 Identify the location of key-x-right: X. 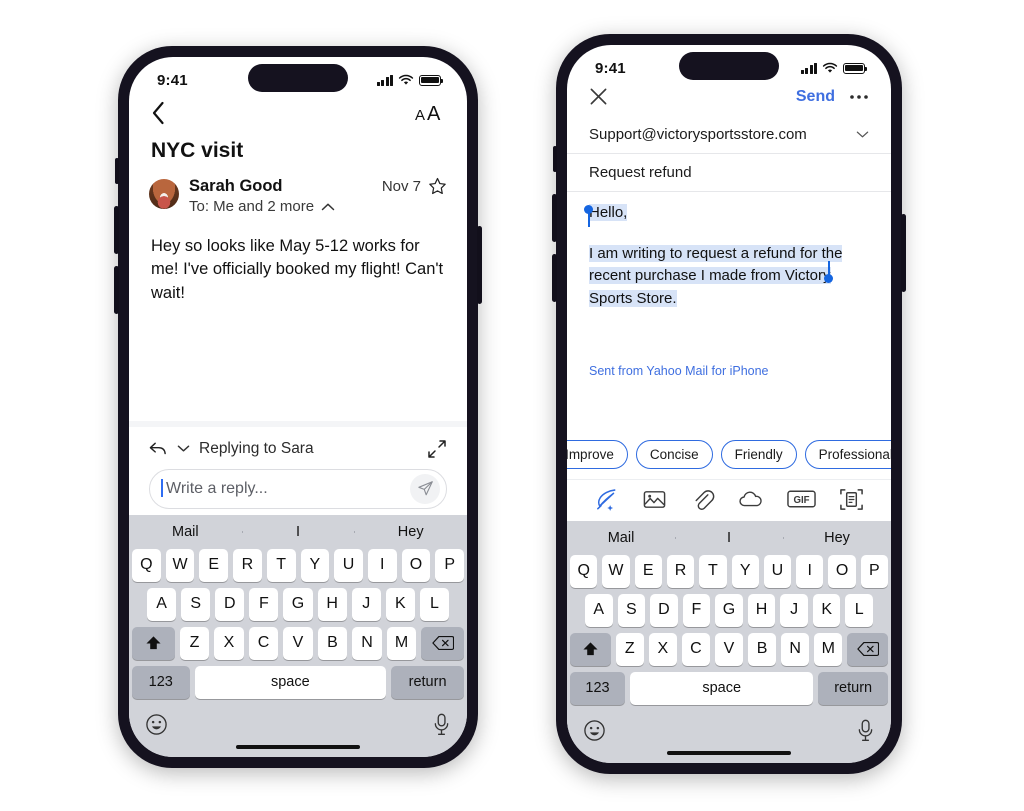
(662, 649).